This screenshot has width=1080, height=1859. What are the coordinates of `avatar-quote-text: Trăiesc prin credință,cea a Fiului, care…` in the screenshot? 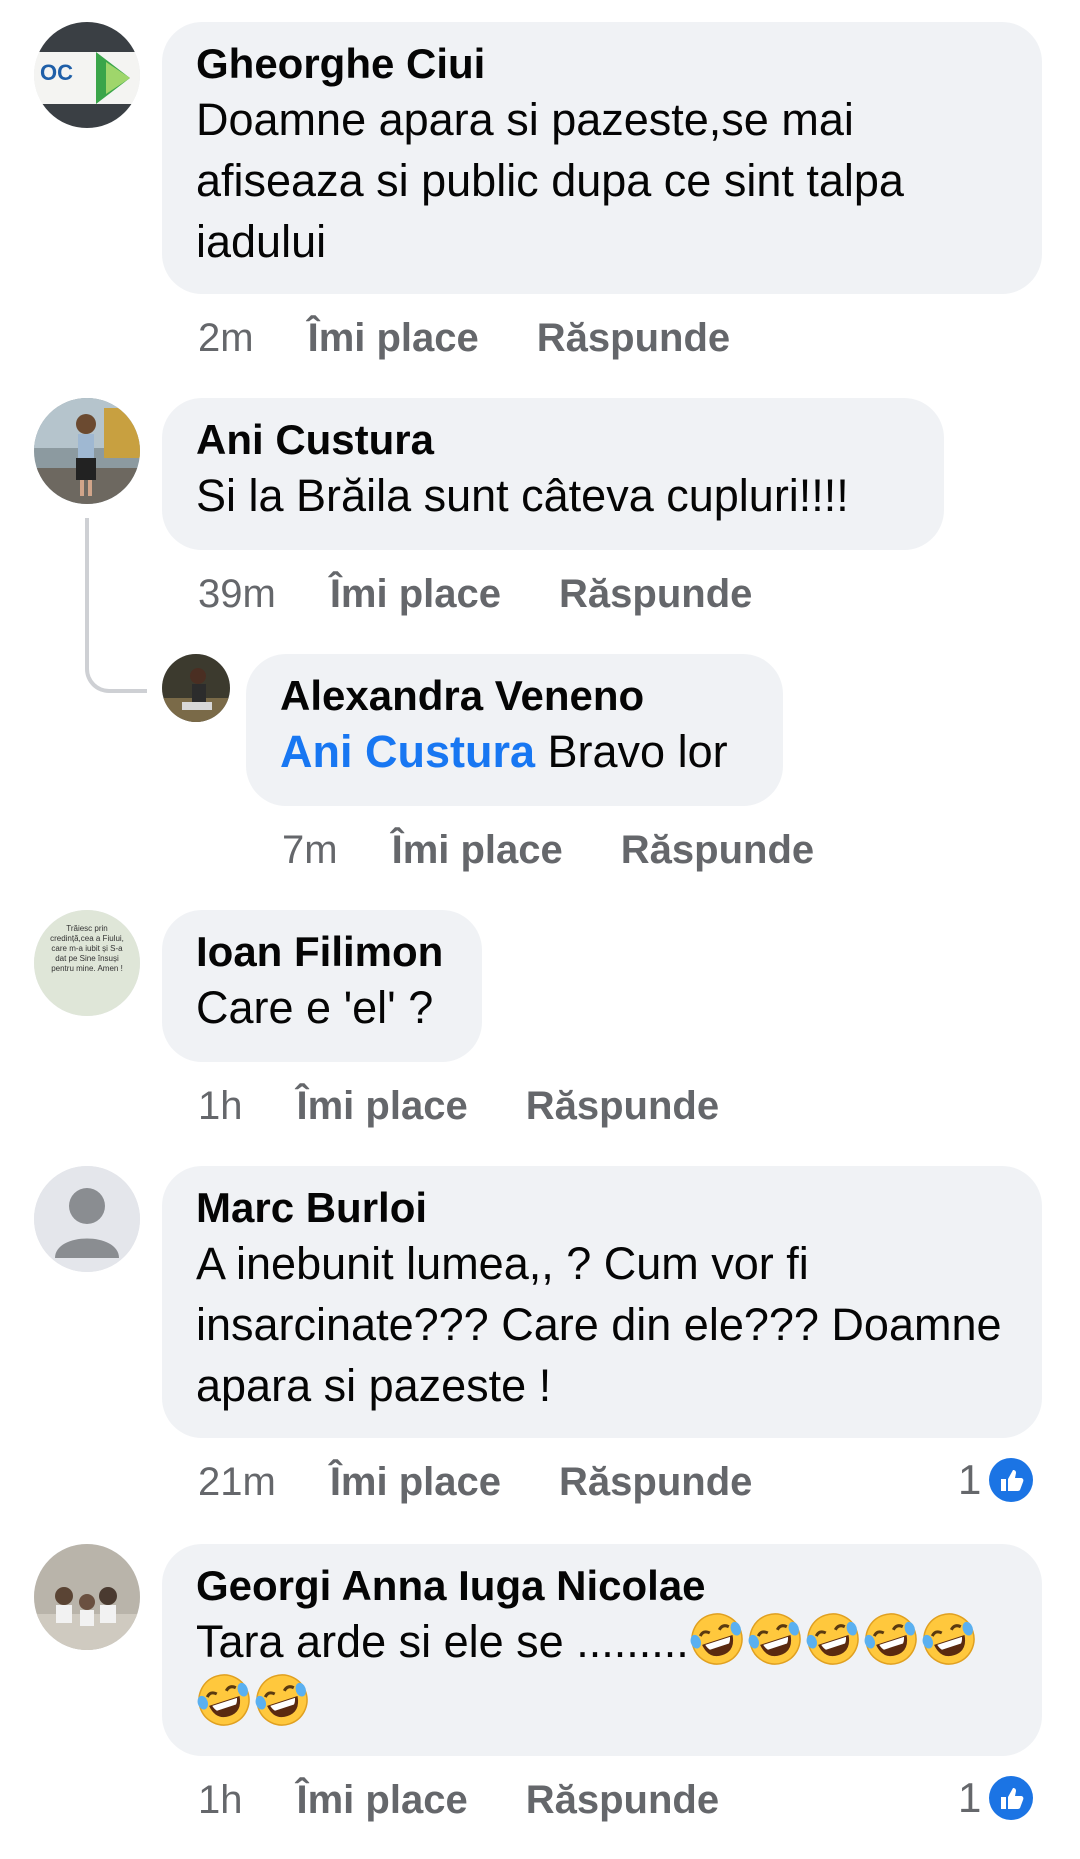 It's located at (87, 948).